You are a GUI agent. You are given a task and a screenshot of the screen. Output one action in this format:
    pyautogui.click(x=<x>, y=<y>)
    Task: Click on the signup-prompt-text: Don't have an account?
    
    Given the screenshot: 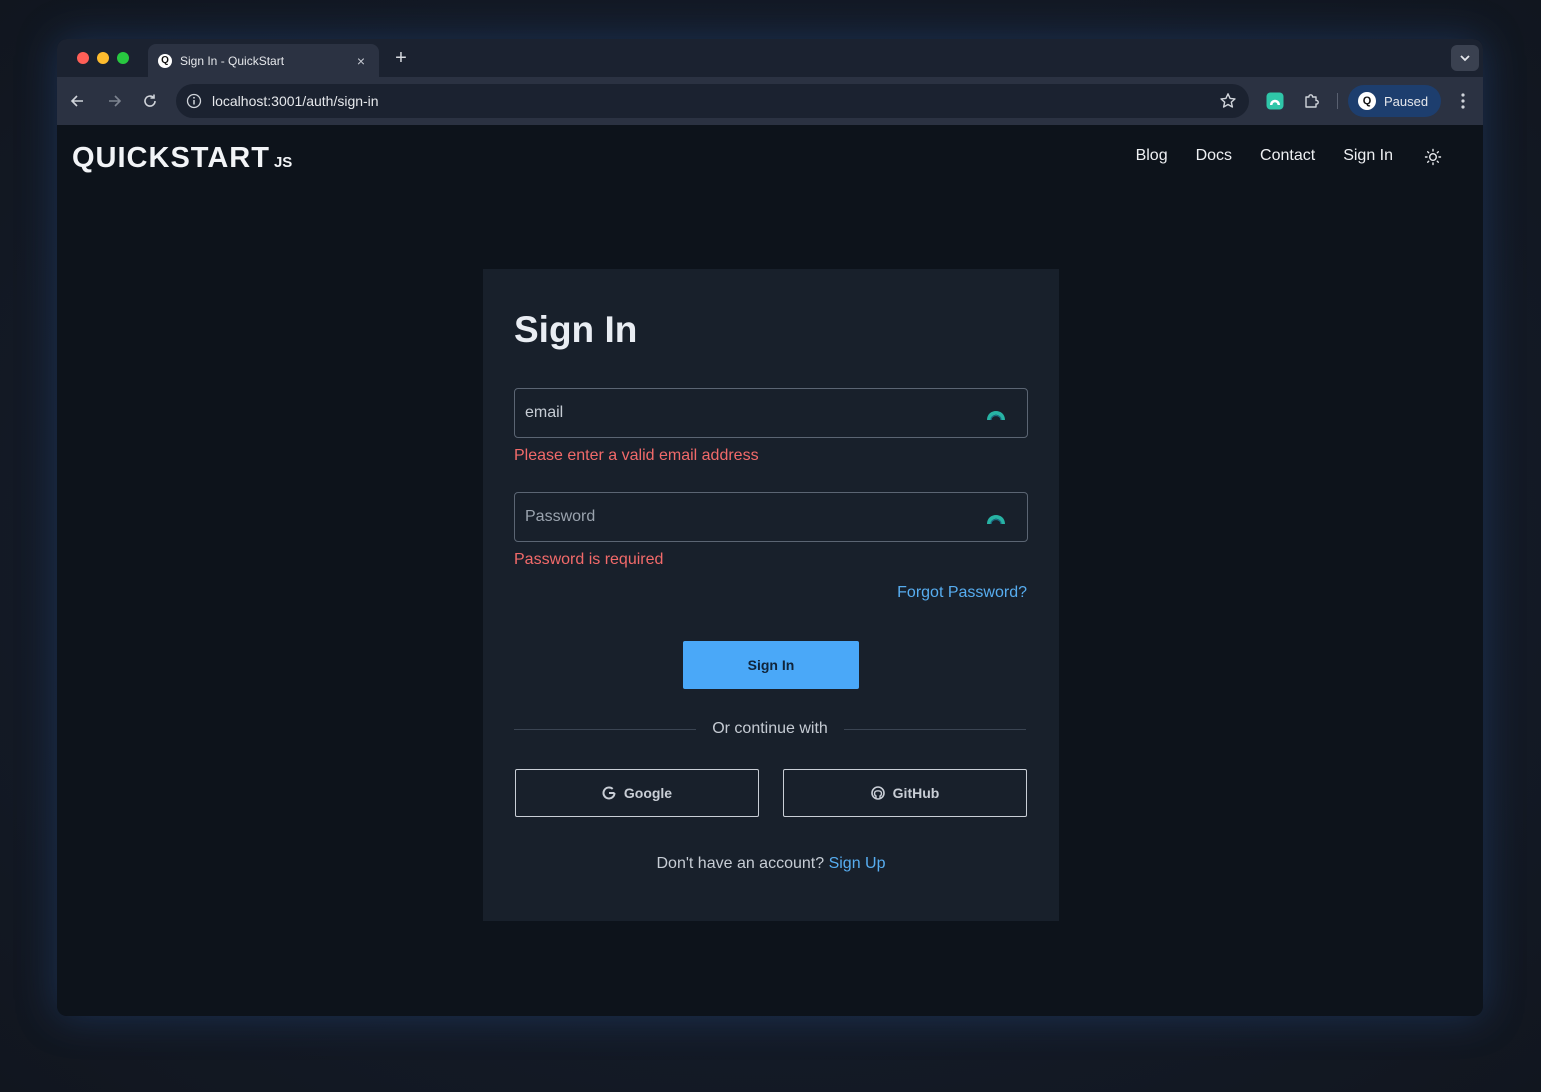 What is the action you would take?
    pyautogui.click(x=740, y=863)
    